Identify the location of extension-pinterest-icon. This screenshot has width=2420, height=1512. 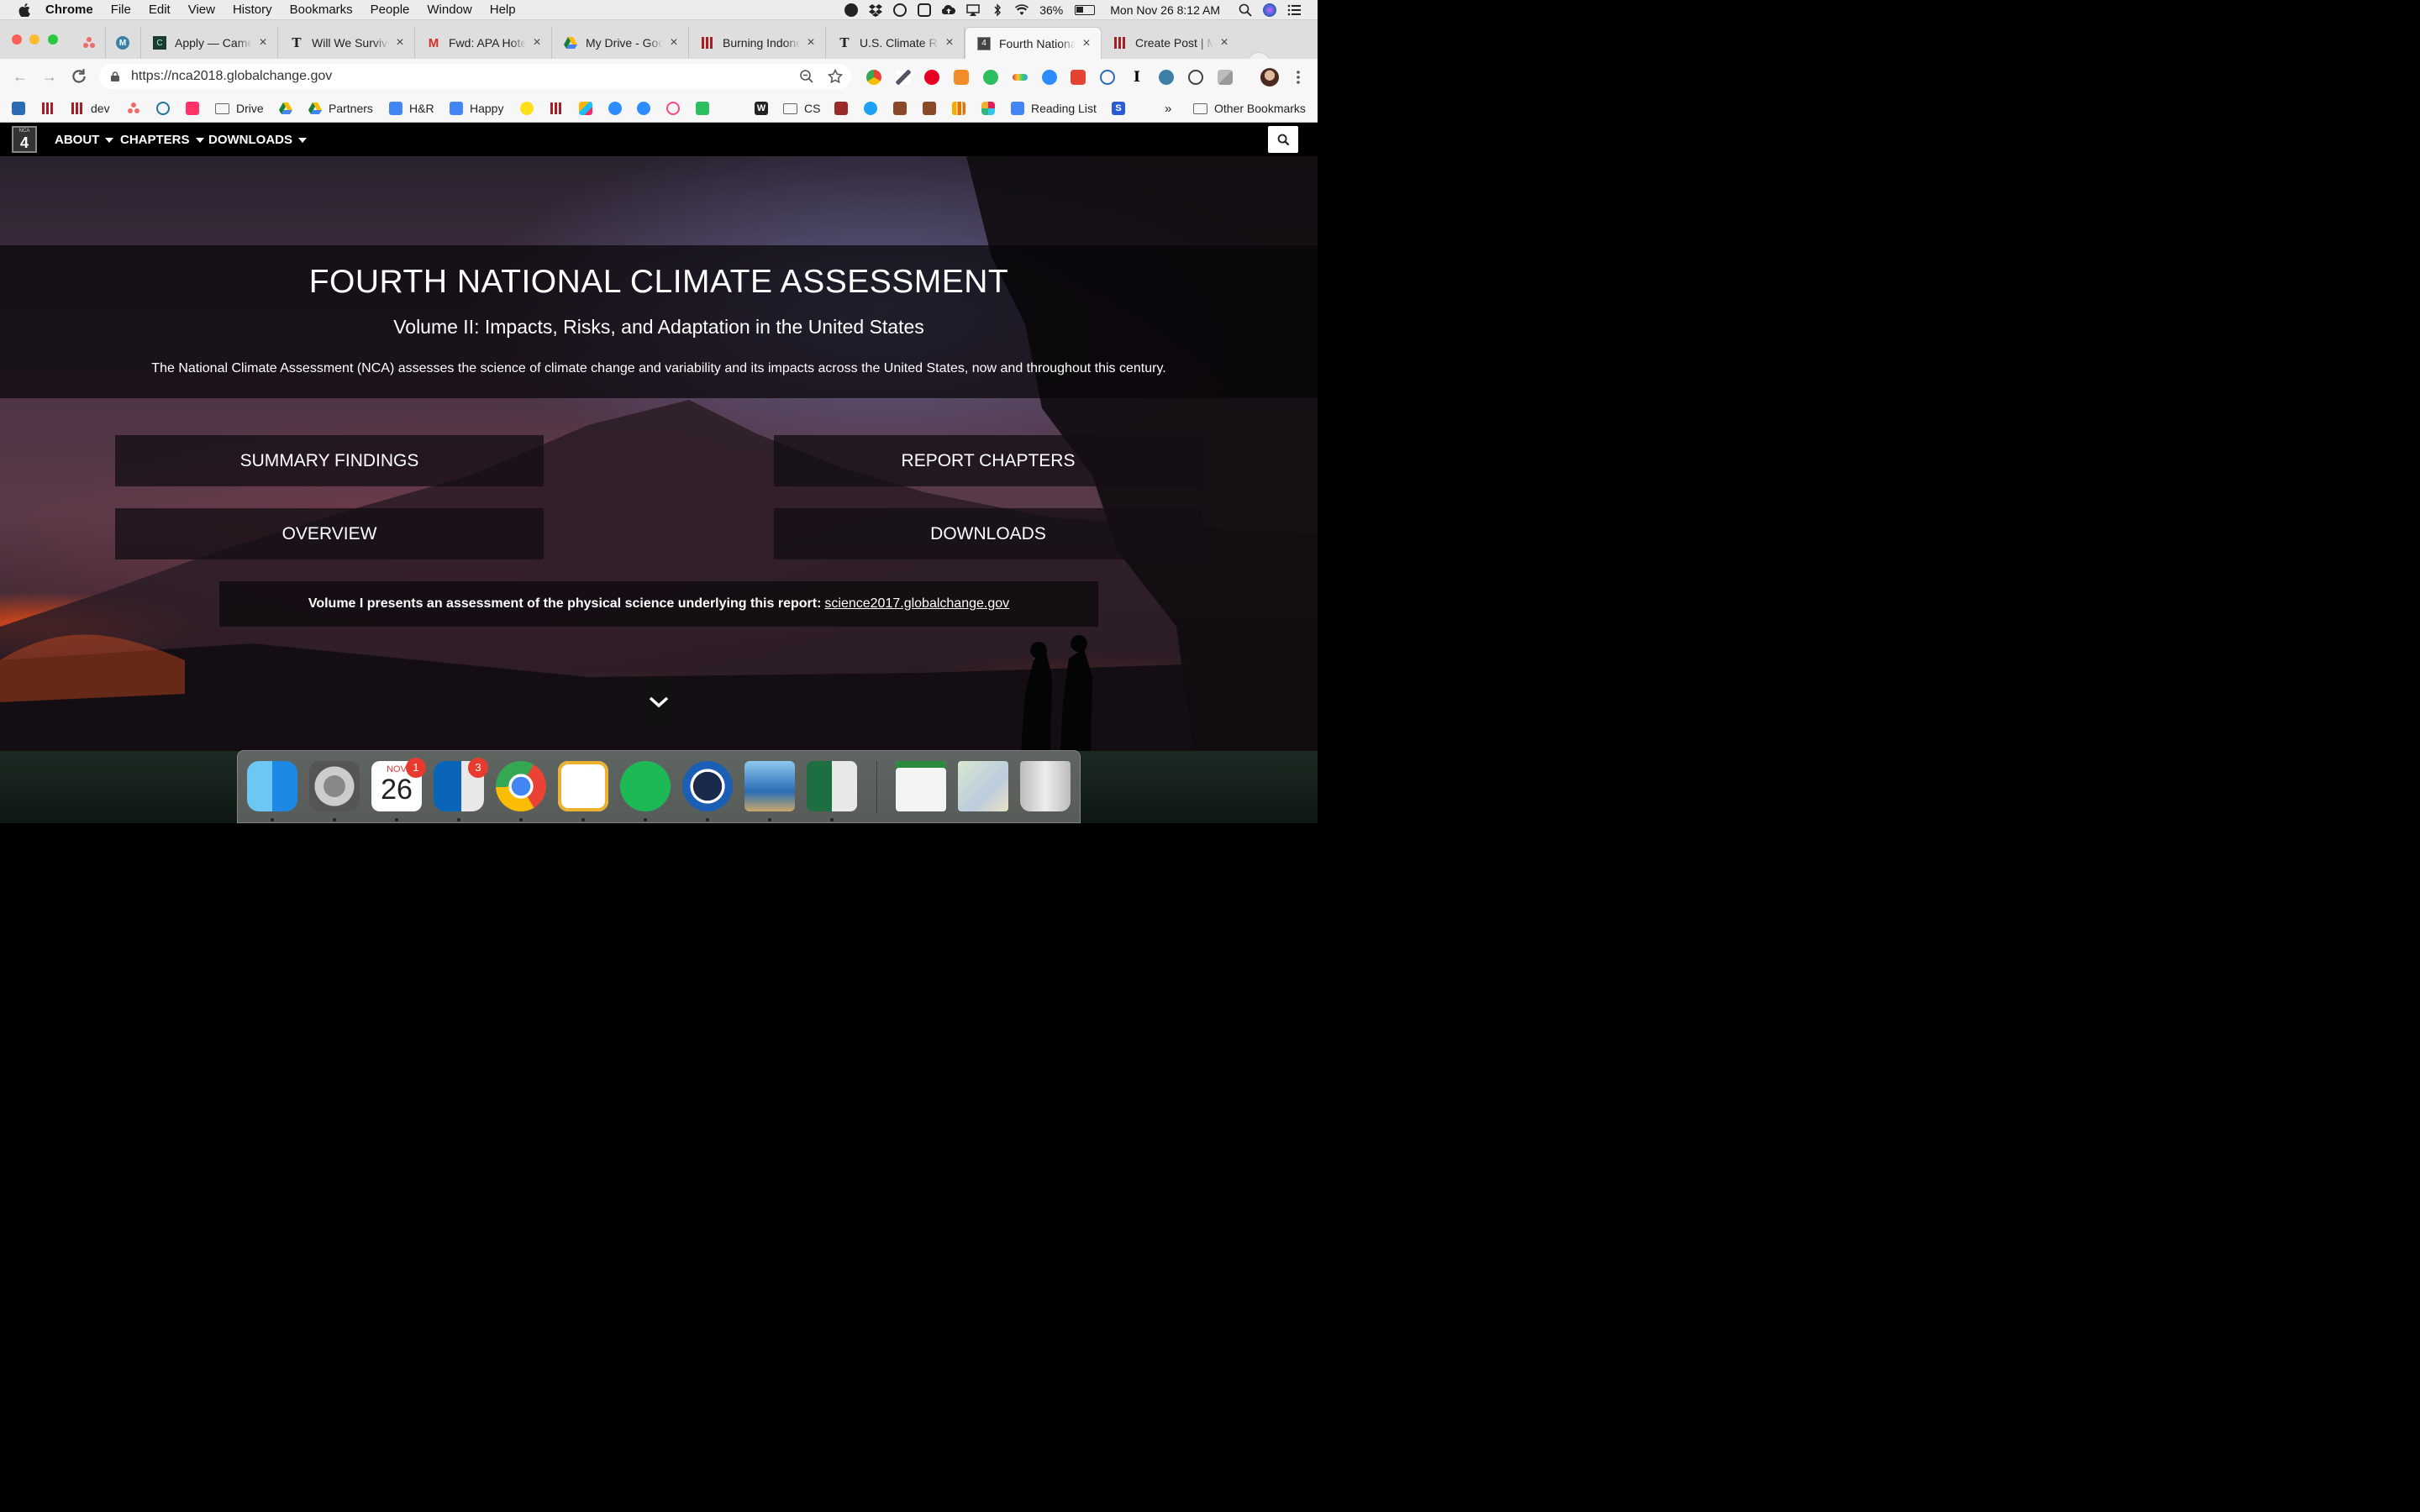
(931, 77).